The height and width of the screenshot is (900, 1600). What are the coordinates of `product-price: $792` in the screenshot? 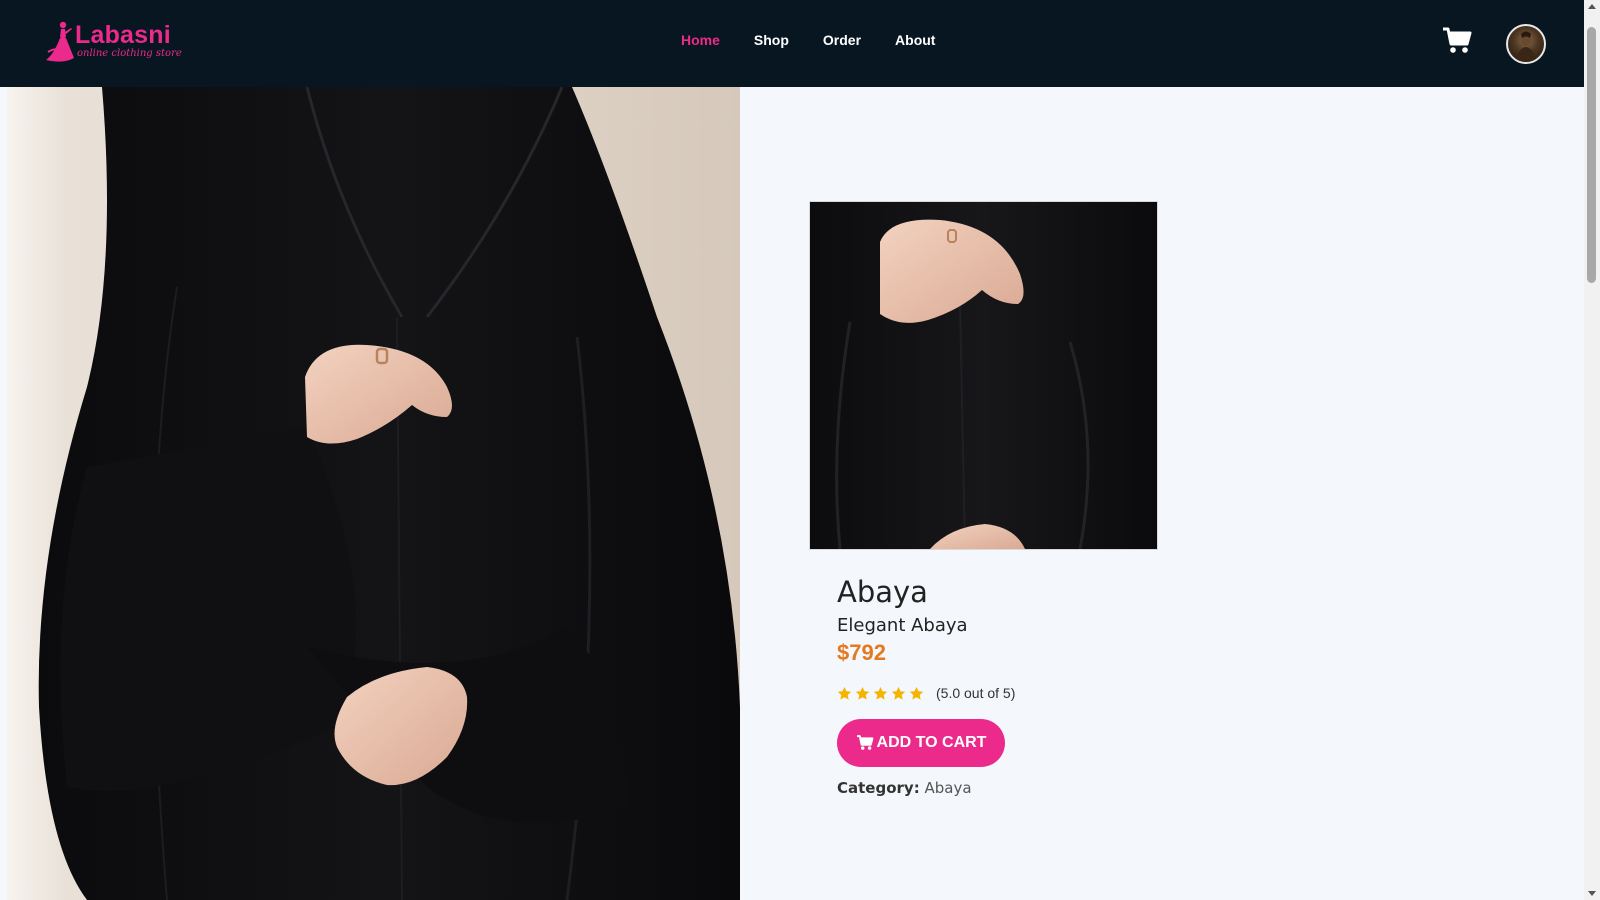 It's located at (861, 652).